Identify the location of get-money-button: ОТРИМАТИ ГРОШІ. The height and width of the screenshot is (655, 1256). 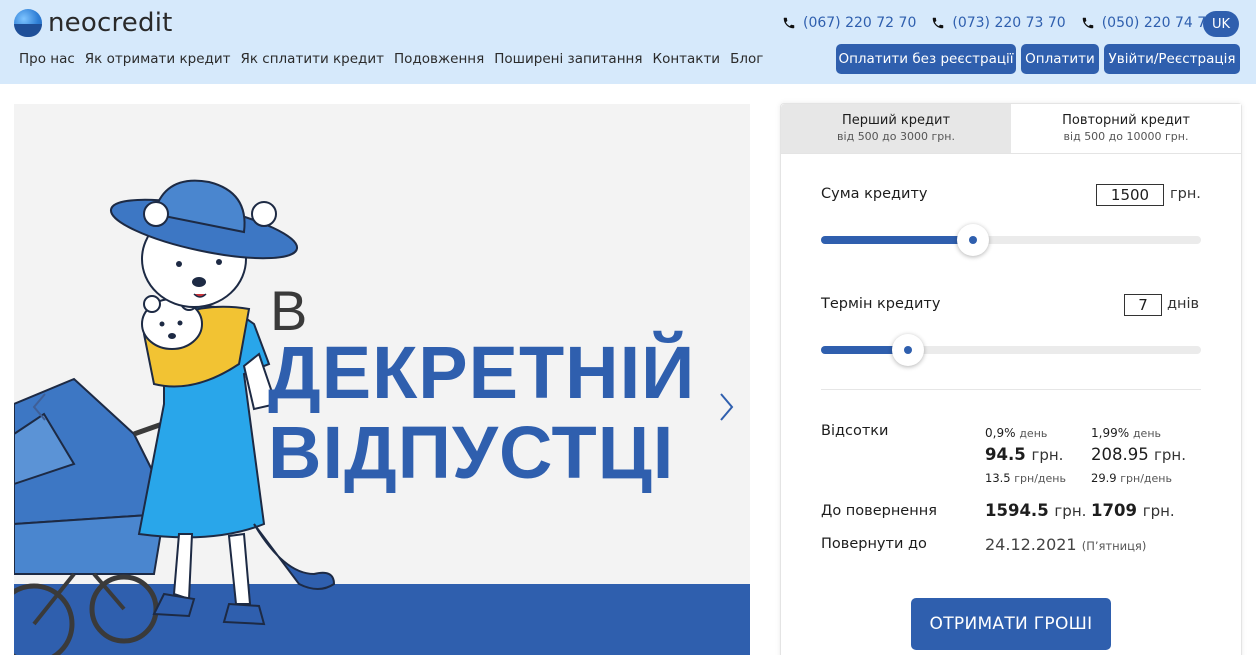
(1011, 624).